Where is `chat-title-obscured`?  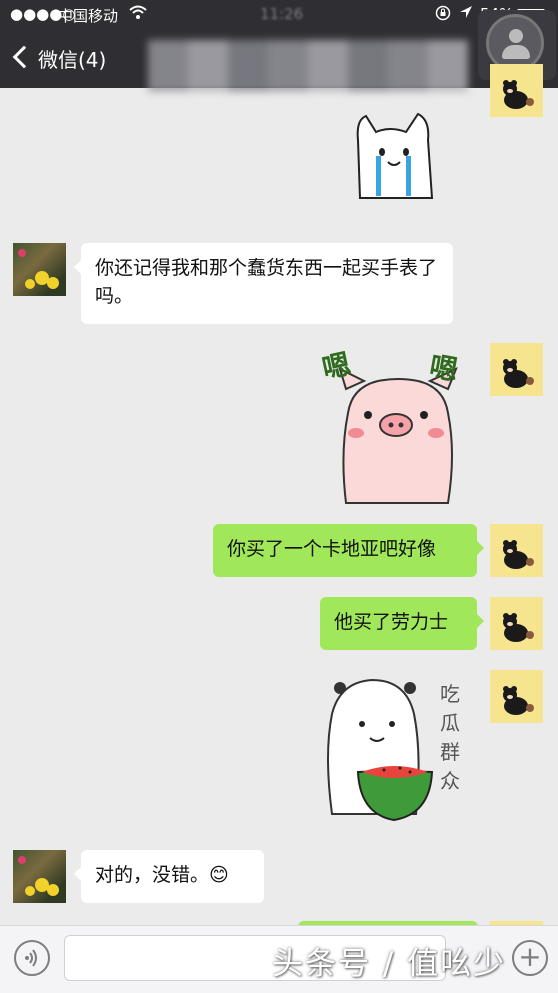 chat-title-obscured is located at coordinates (308, 66).